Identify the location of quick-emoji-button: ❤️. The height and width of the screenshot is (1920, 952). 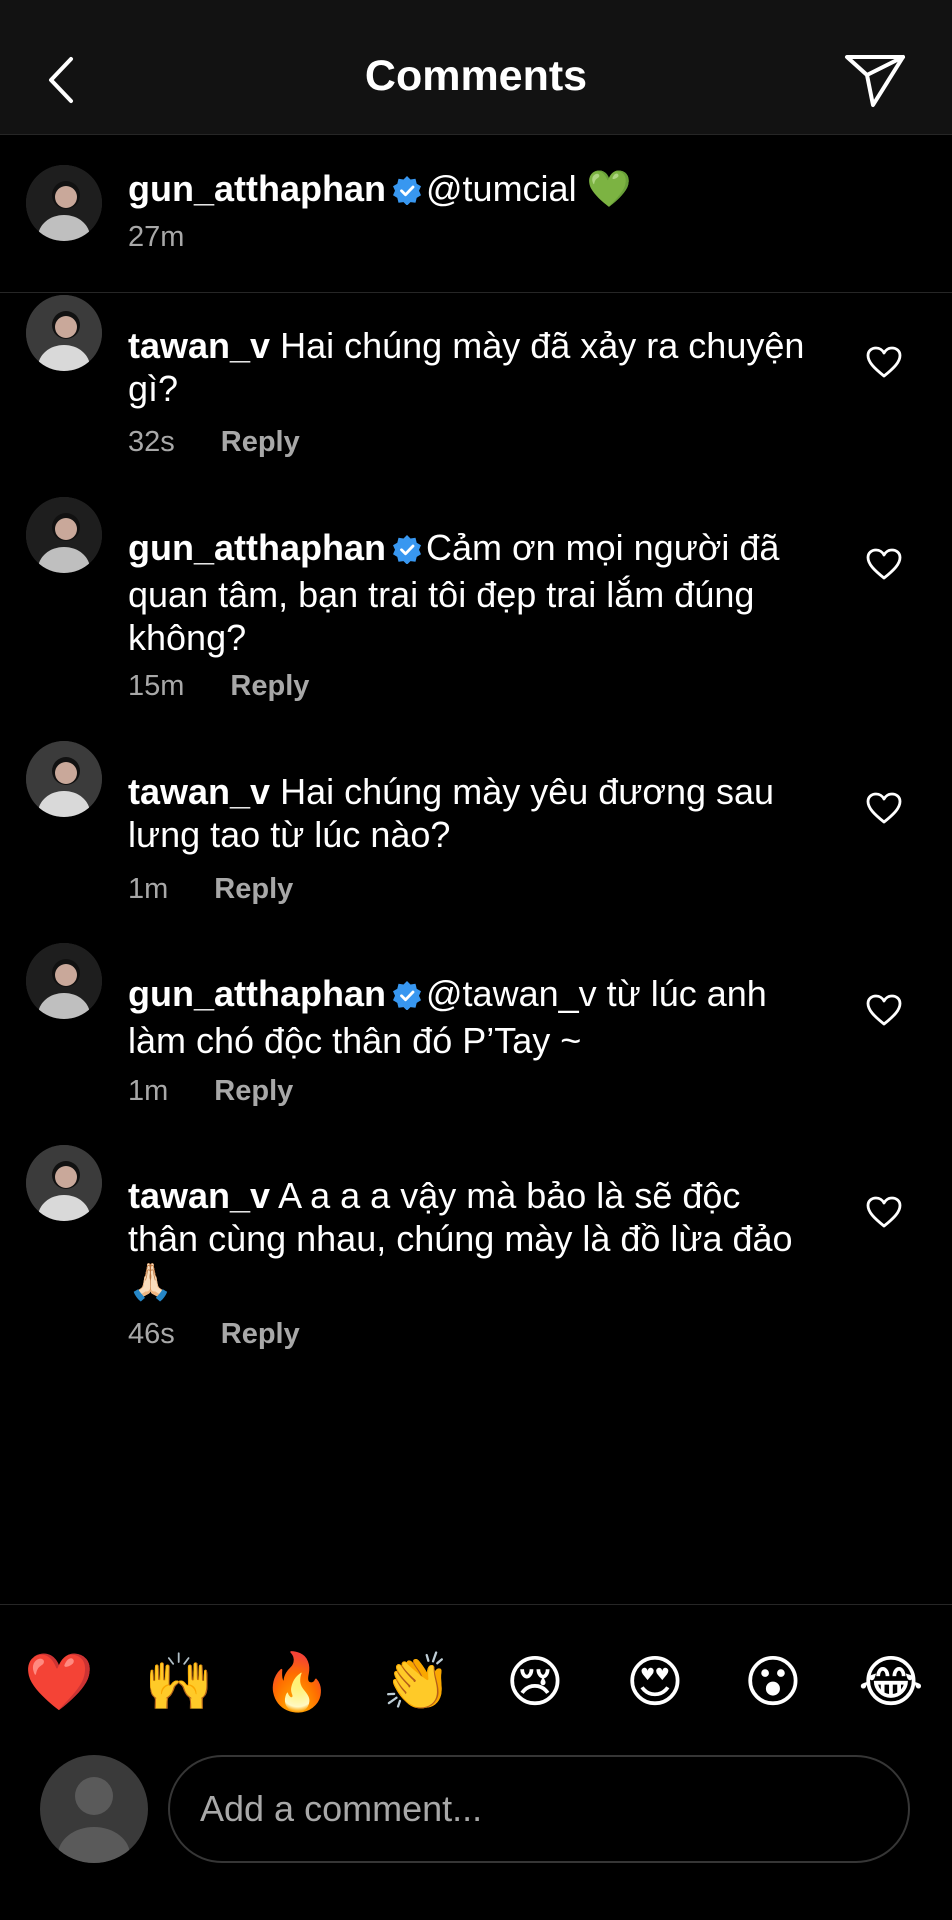
(59, 1682).